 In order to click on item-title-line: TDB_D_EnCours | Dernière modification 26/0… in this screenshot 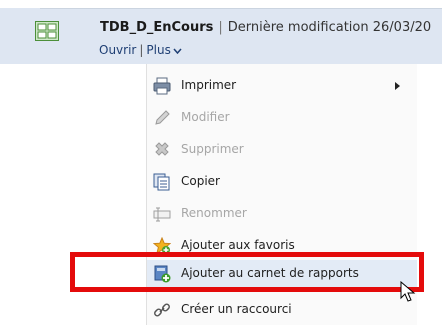, I will do `click(265, 27)`.